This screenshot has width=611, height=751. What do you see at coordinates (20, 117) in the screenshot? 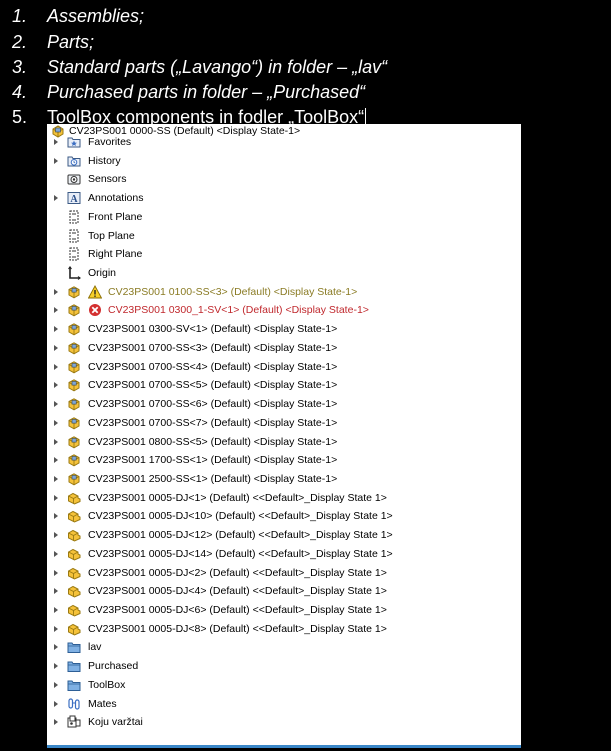
I see `instruction-number: 5.` at bounding box center [20, 117].